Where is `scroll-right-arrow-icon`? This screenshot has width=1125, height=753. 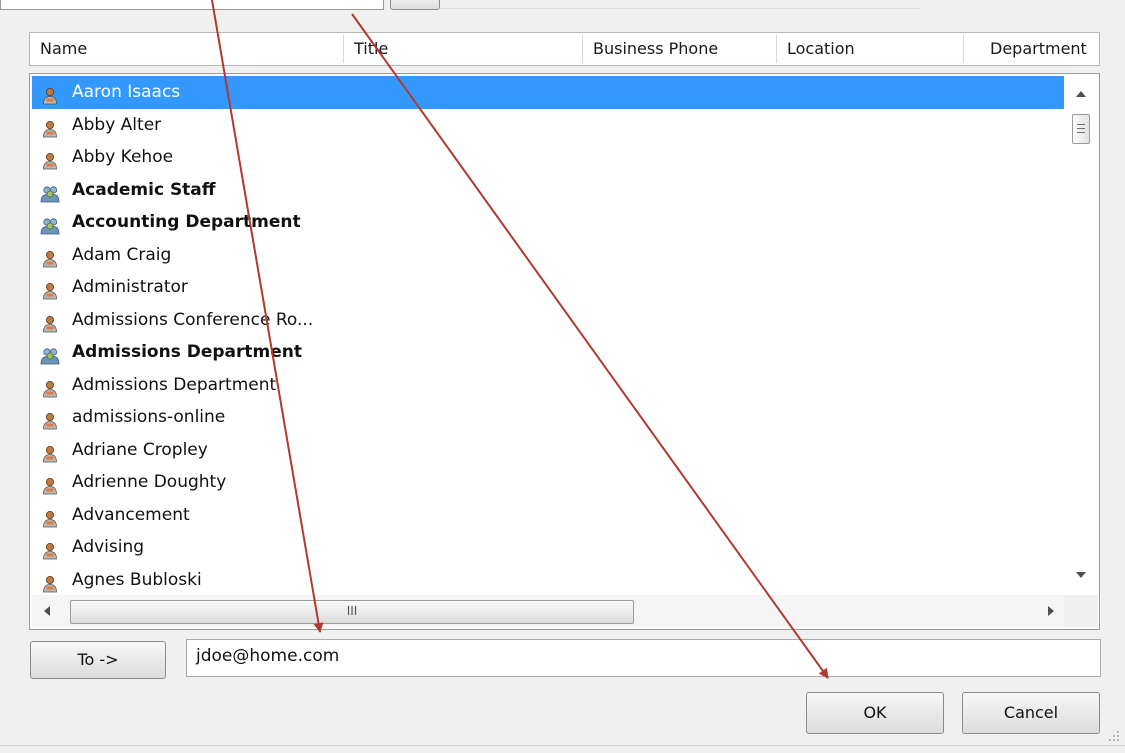 scroll-right-arrow-icon is located at coordinates (1051, 611).